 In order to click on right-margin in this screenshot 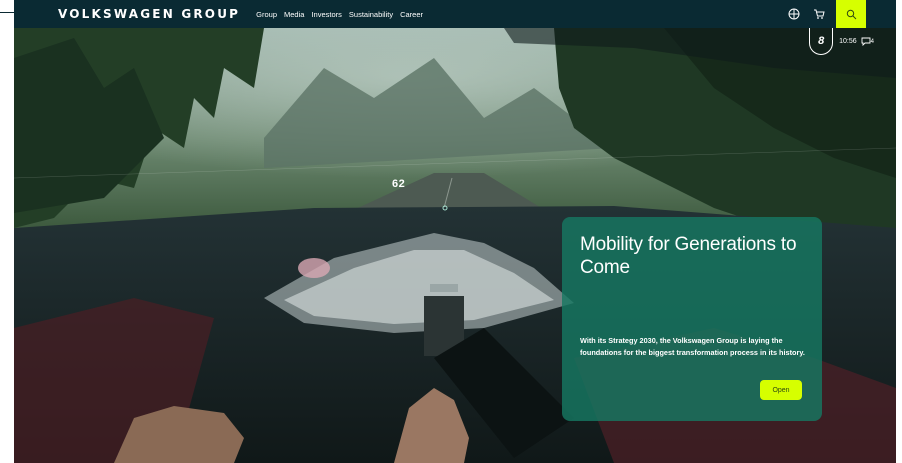, I will do `click(899, 231)`.